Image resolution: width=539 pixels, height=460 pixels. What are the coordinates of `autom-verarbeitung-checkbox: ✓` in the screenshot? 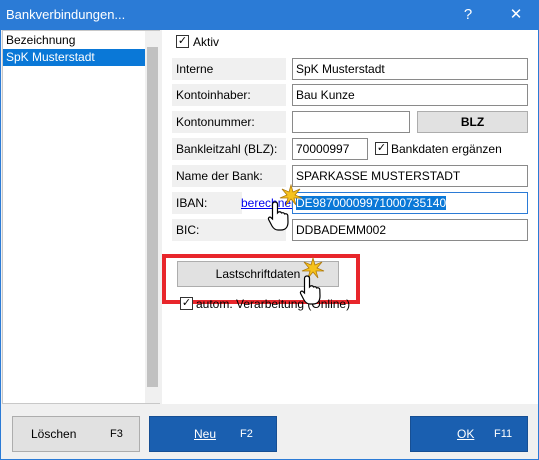 It's located at (186, 303).